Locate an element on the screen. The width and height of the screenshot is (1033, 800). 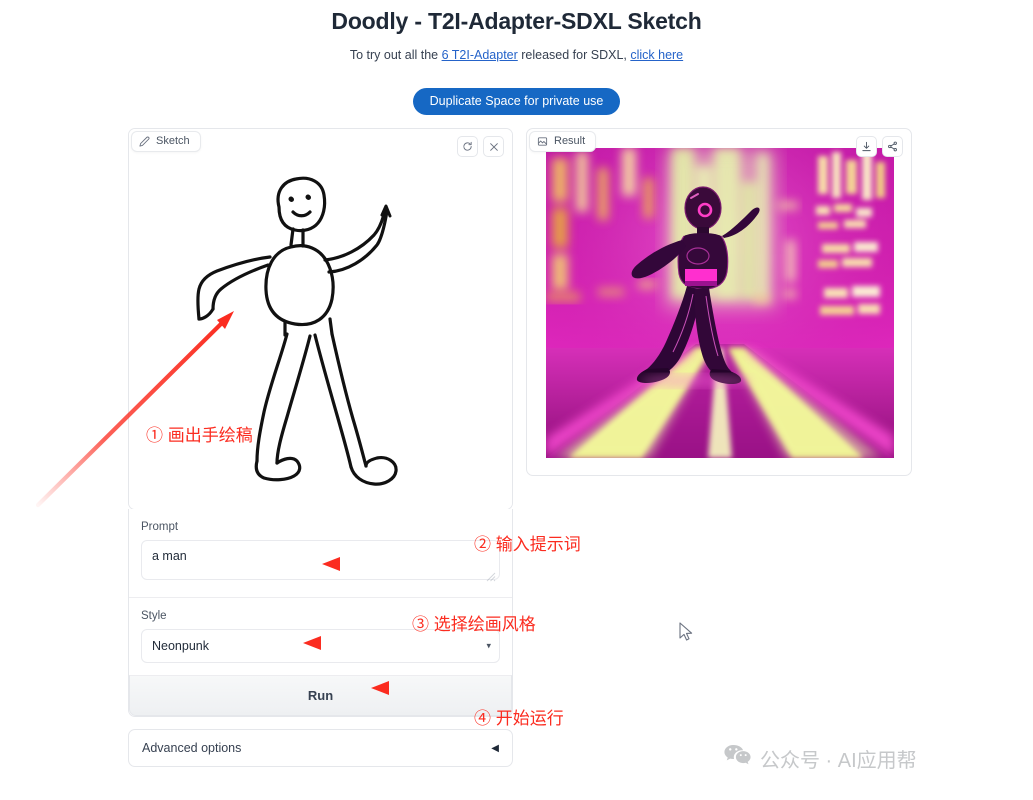
pencil-icon is located at coordinates (144, 141).